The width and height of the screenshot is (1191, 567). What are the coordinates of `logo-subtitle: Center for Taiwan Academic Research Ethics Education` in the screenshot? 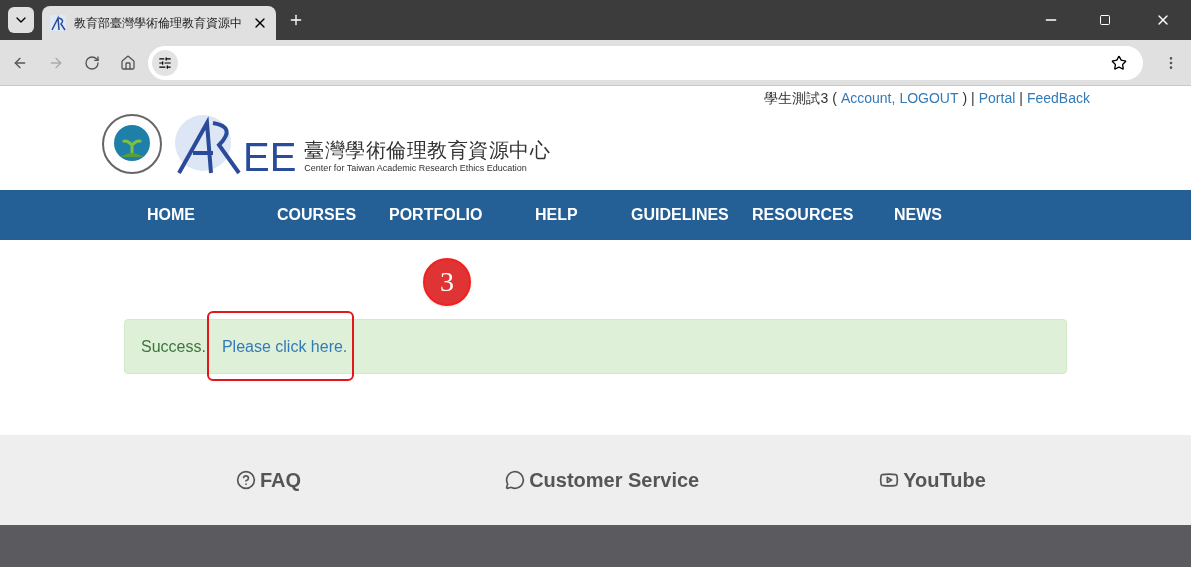 It's located at (416, 168).